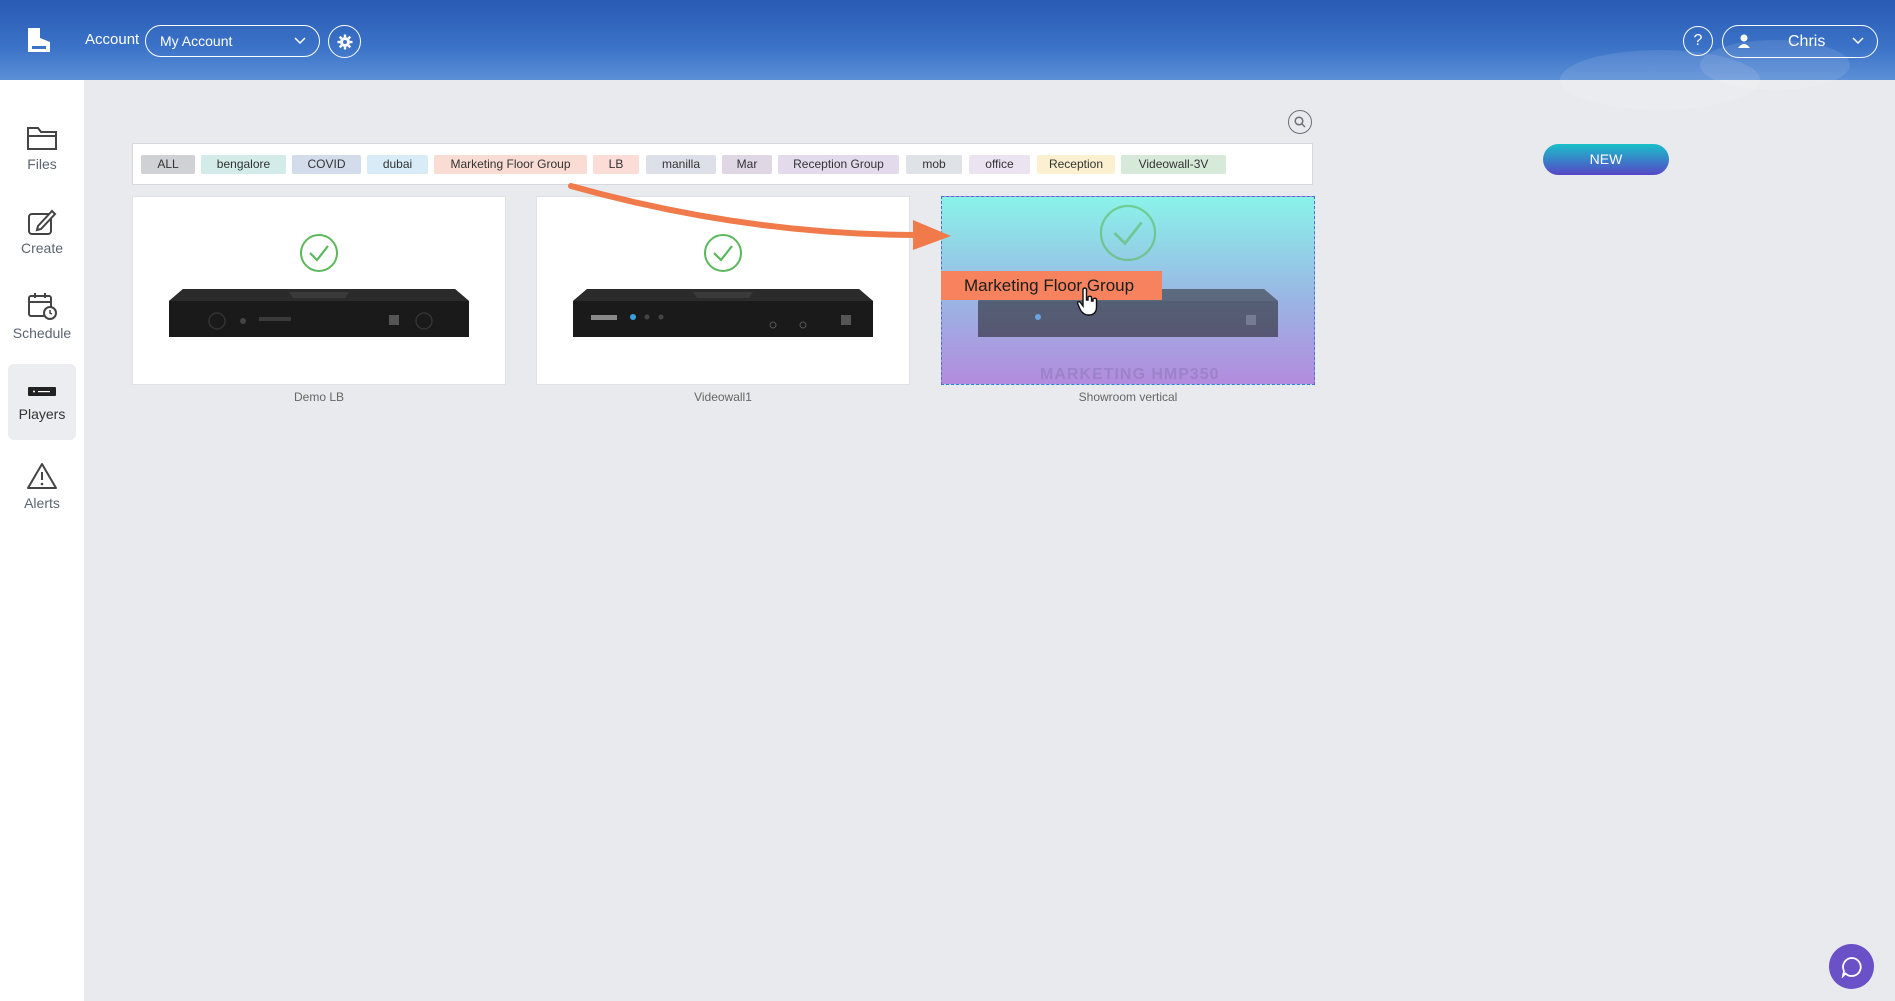 The image size is (1895, 1001). I want to click on sidebar-item-alerts: Alerts, so click(42, 486).